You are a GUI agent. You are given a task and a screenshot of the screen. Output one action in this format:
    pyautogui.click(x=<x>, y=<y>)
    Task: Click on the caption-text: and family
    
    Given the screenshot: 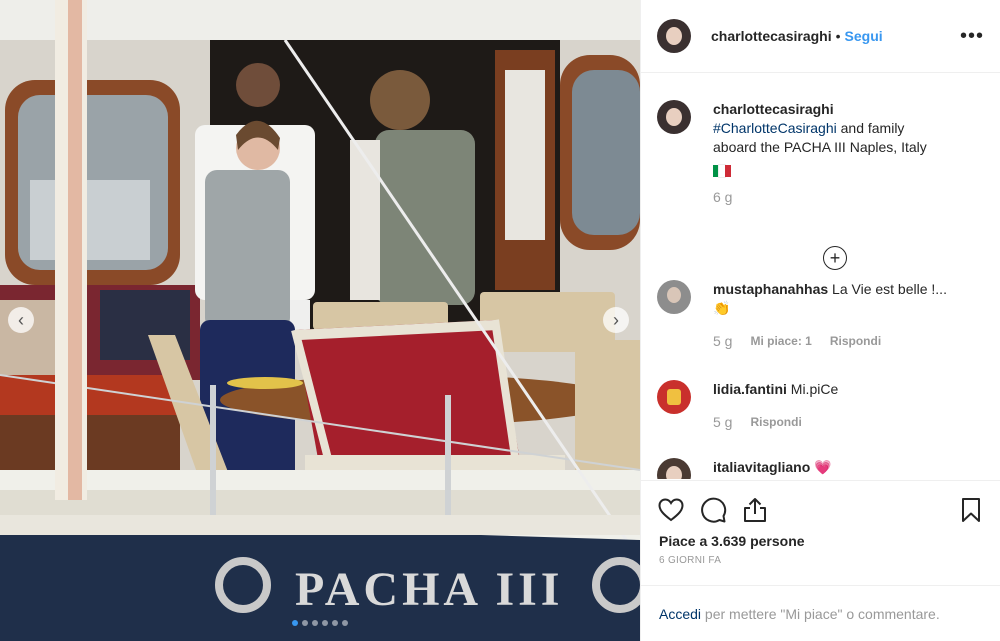 What is the action you would take?
    pyautogui.click(x=870, y=128)
    